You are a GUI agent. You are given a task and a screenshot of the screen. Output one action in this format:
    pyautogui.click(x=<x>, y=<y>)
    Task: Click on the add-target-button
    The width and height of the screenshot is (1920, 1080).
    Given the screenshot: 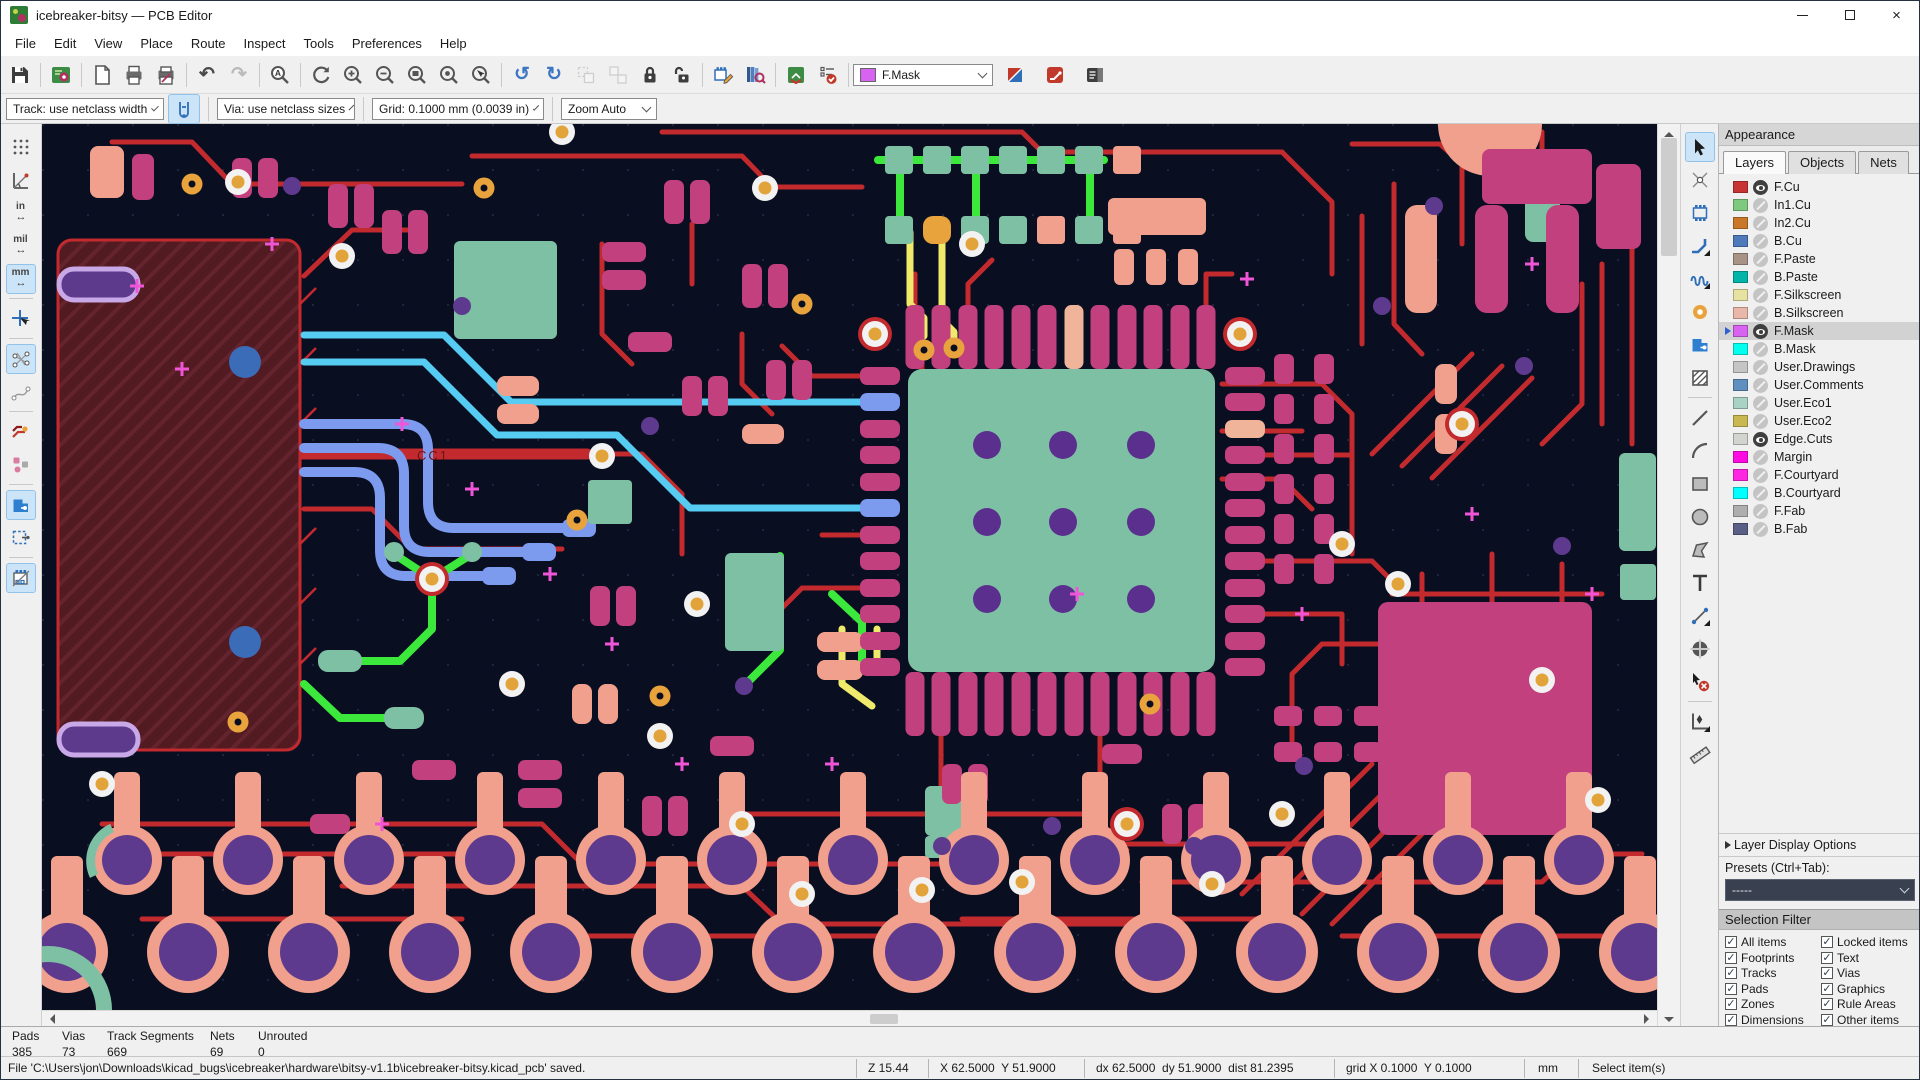 What is the action you would take?
    pyautogui.click(x=1700, y=649)
    